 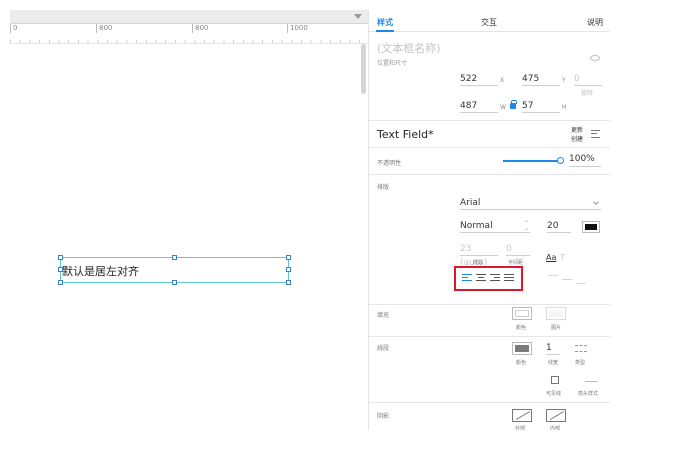 What do you see at coordinates (383, 348) in the screenshot?
I see `border-label: 线段` at bounding box center [383, 348].